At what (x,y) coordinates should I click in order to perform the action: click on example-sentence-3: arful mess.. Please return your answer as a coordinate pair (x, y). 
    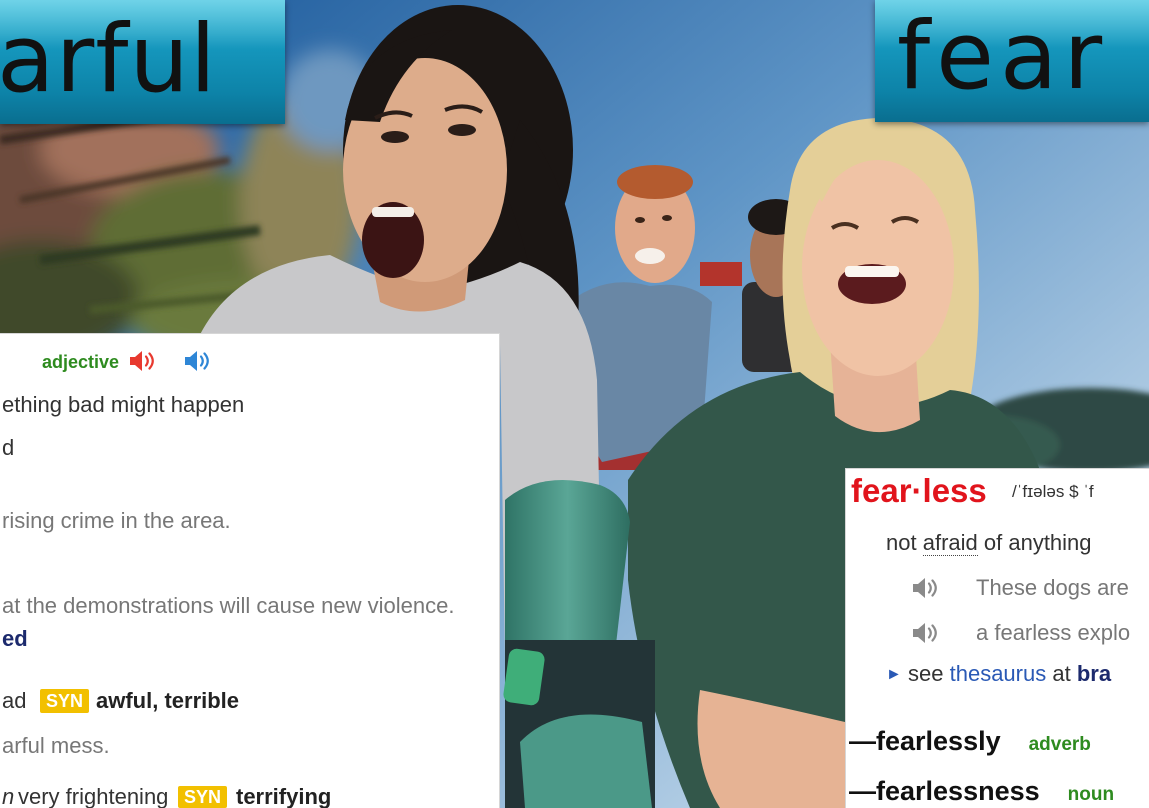
    Looking at the image, I should click on (56, 745).